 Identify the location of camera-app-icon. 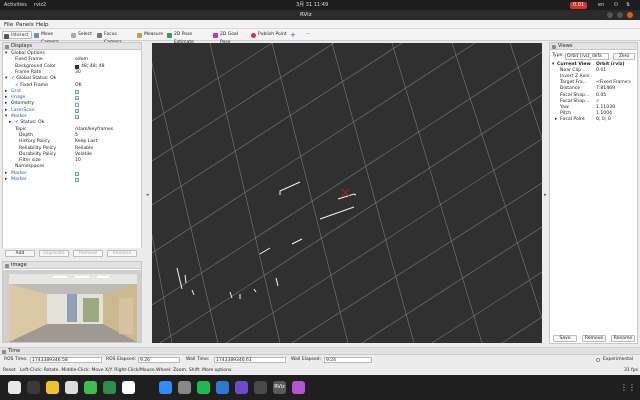
(260, 387).